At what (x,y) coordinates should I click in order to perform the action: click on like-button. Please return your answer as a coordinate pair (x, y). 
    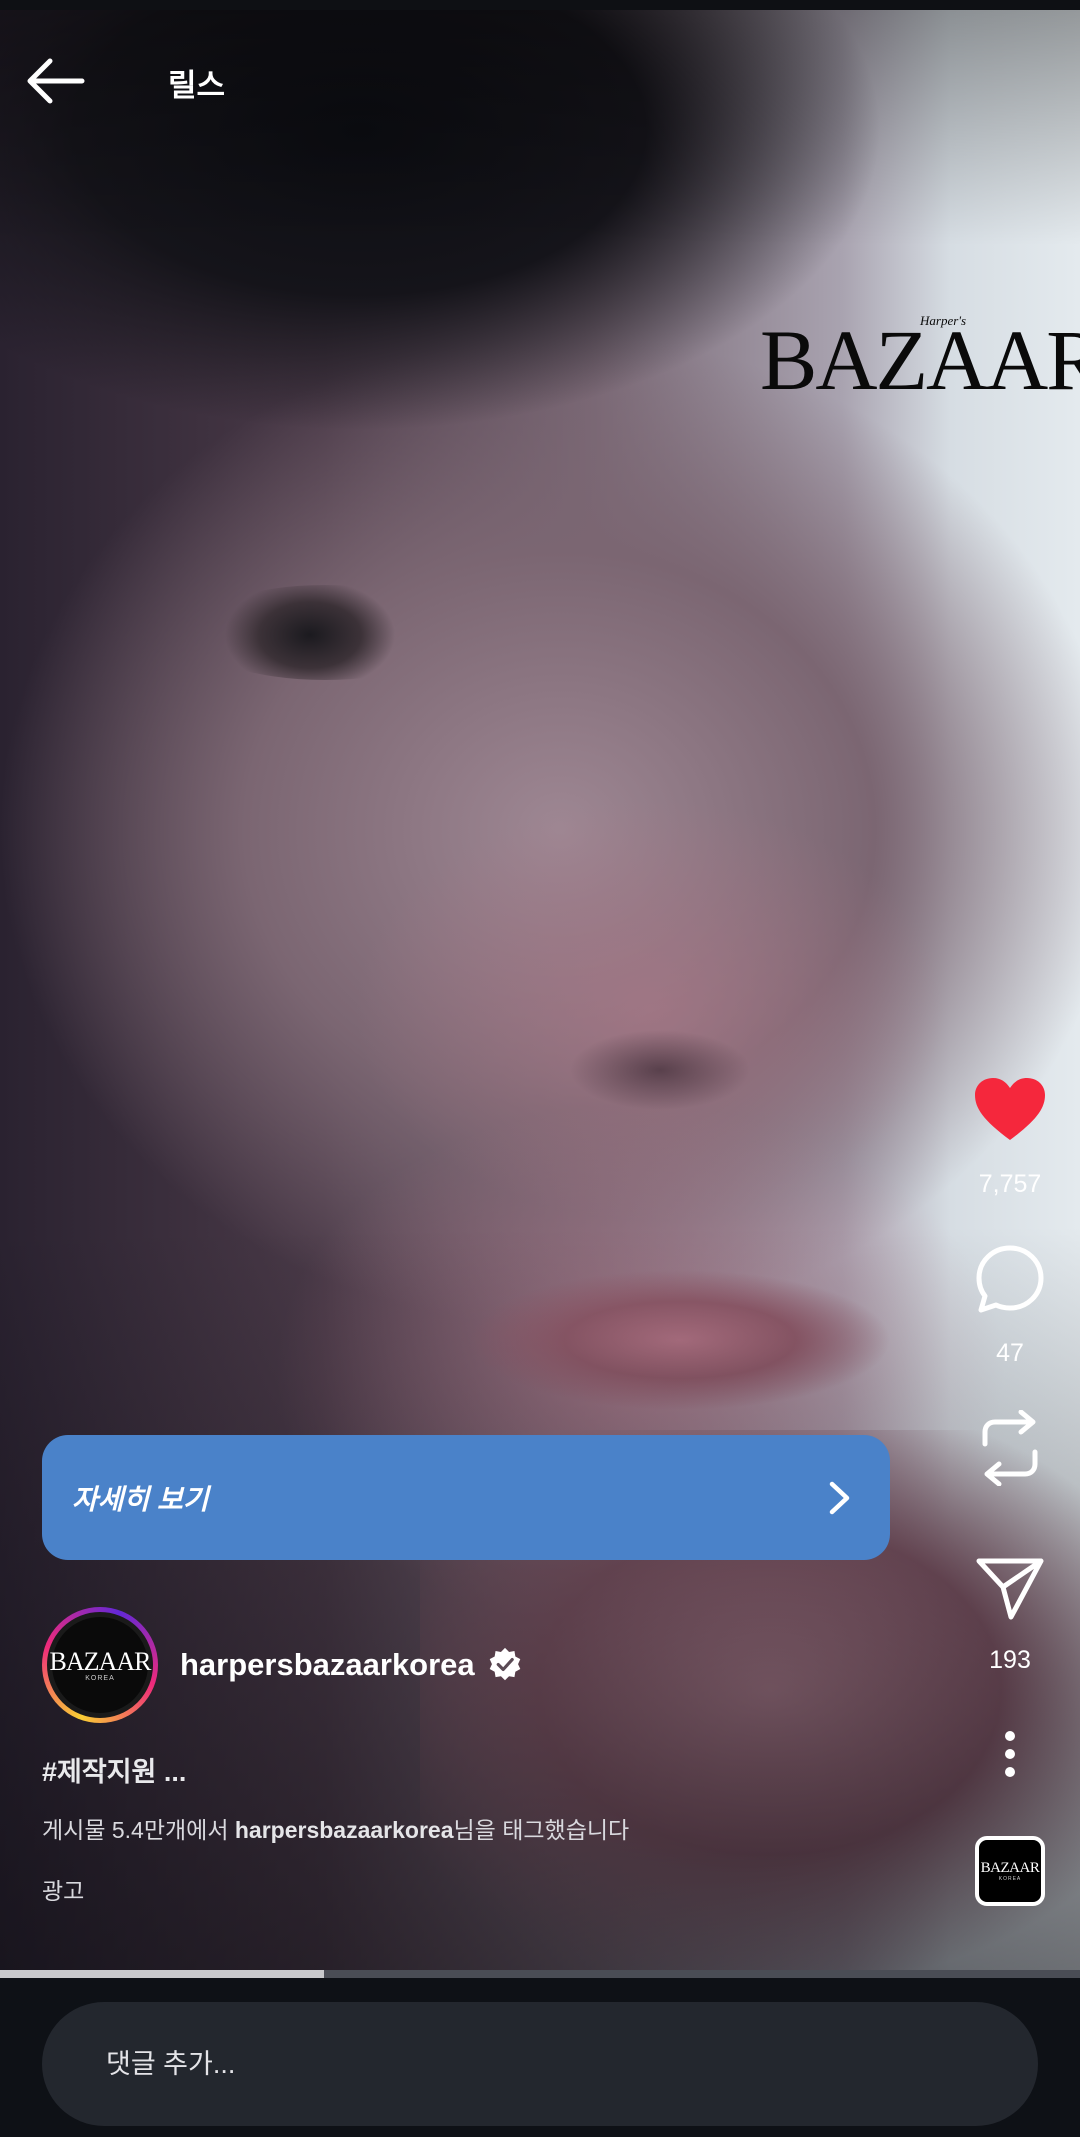
    Looking at the image, I should click on (1010, 1109).